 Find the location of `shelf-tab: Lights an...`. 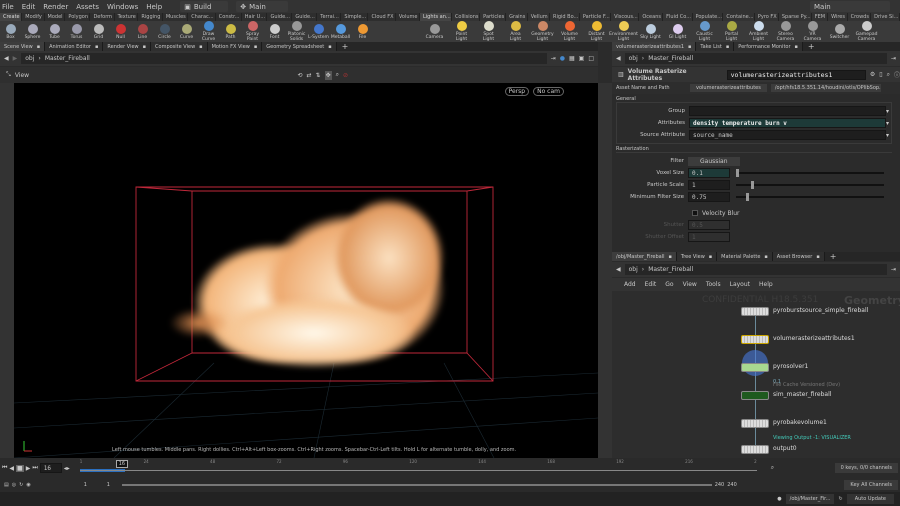

shelf-tab: Lights an... is located at coordinates (436, 17).